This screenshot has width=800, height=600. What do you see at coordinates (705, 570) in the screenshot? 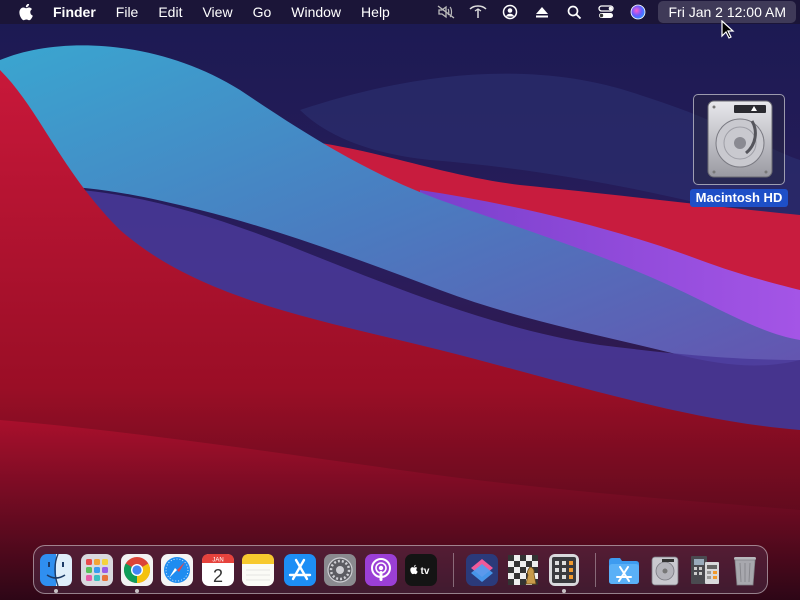
I see `documents-stack-icon` at bounding box center [705, 570].